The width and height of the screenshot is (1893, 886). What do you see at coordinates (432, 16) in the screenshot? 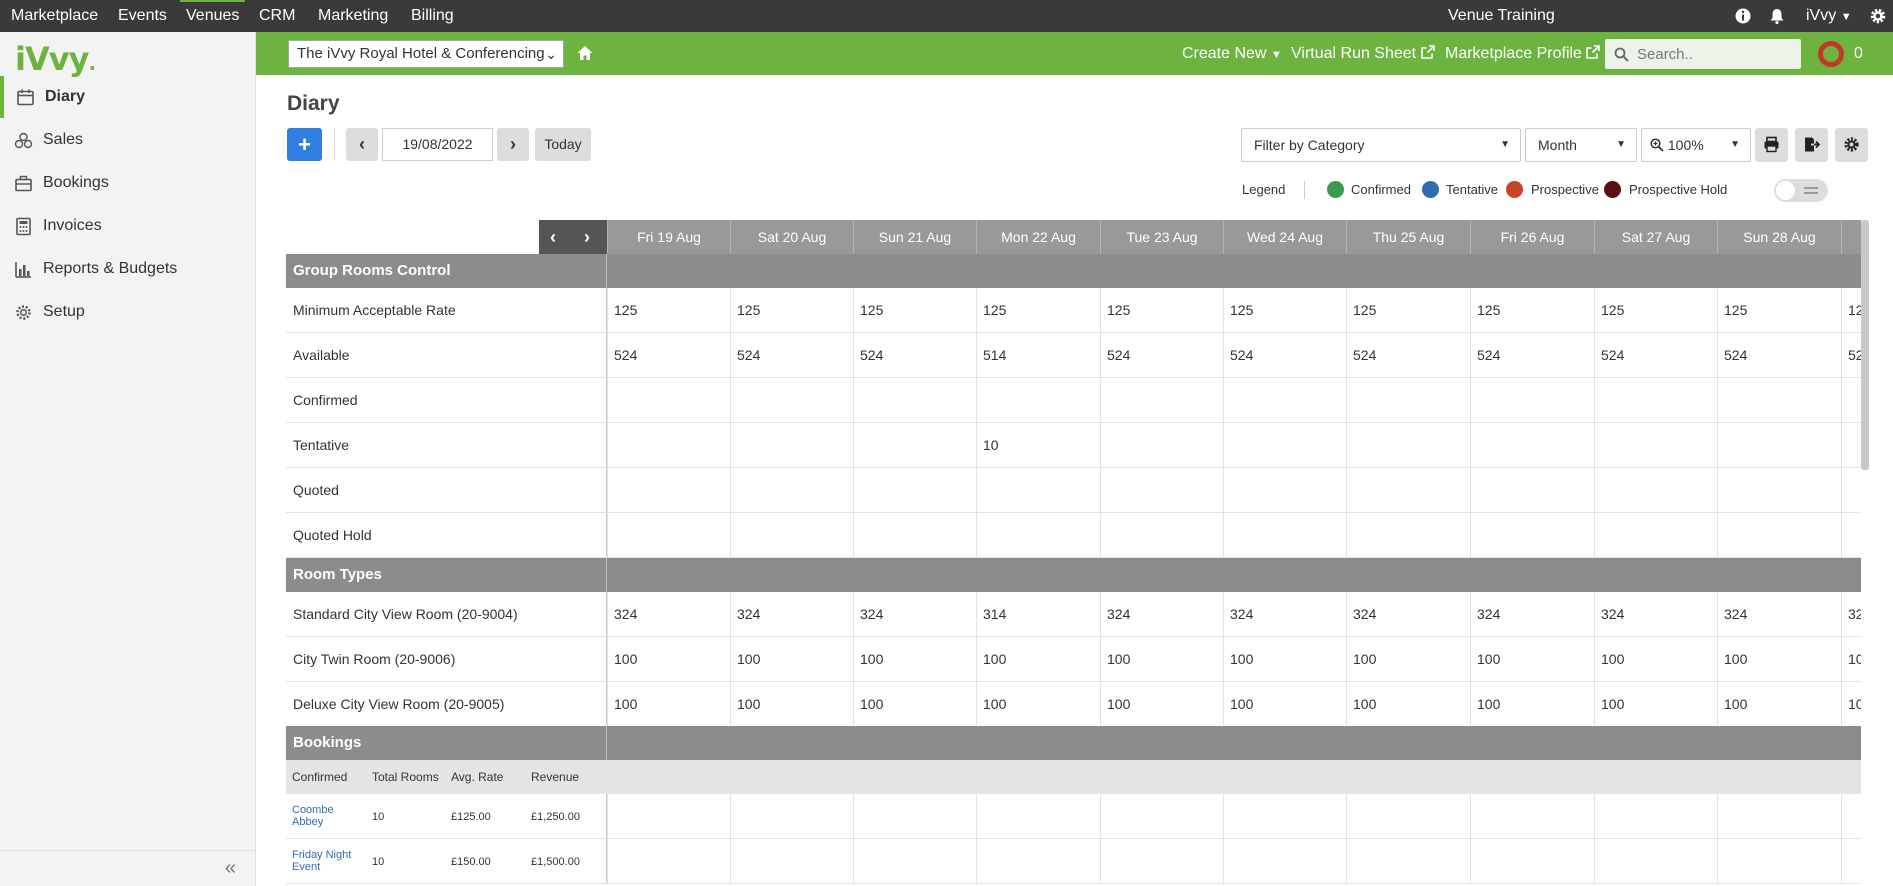
I see `nav-billing: Billing` at bounding box center [432, 16].